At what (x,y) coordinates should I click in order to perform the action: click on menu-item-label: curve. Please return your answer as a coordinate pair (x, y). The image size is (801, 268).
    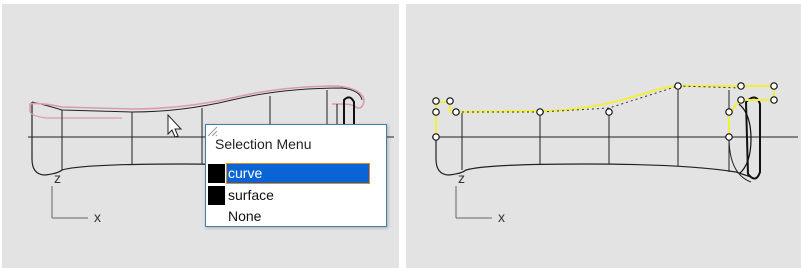
    Looking at the image, I should click on (245, 173).